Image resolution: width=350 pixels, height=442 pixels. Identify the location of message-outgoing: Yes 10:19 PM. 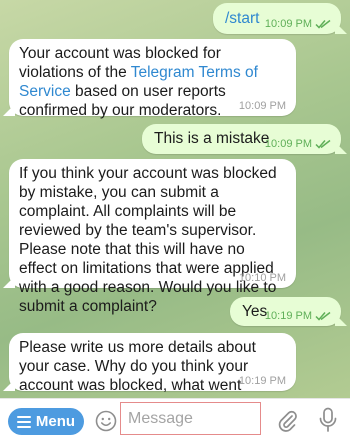
(285, 311).